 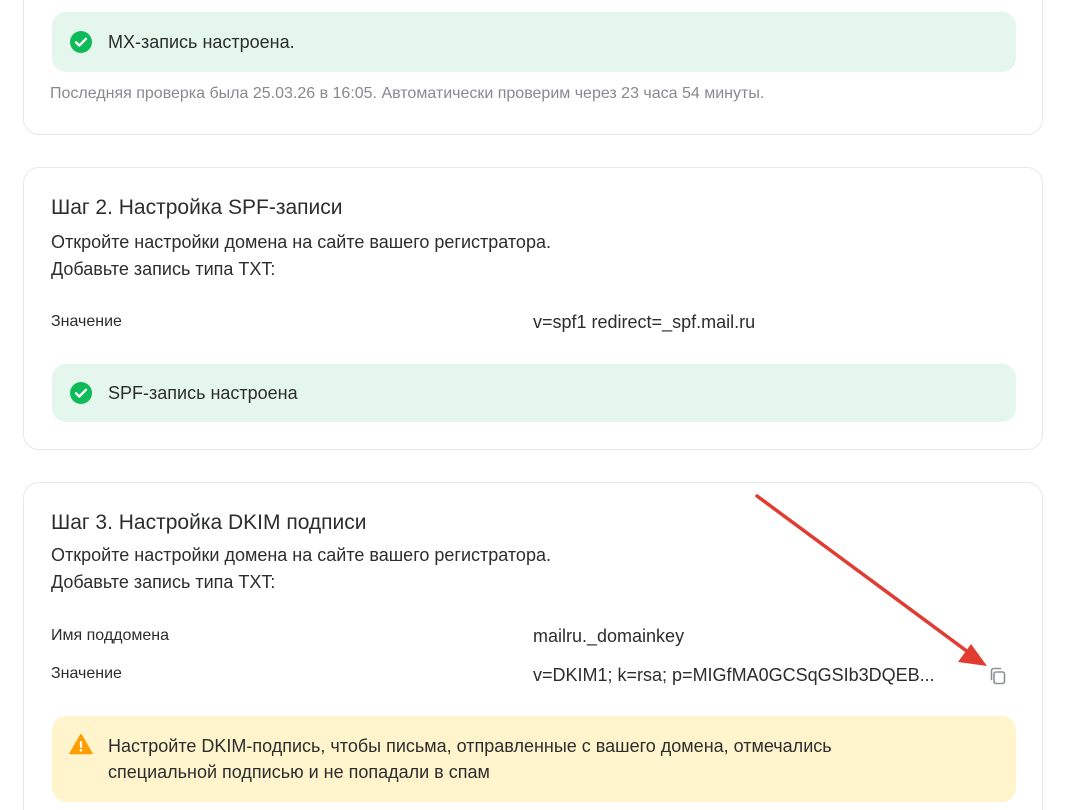 I want to click on mx-status-banner: MX-запись настроена., so click(x=534, y=42).